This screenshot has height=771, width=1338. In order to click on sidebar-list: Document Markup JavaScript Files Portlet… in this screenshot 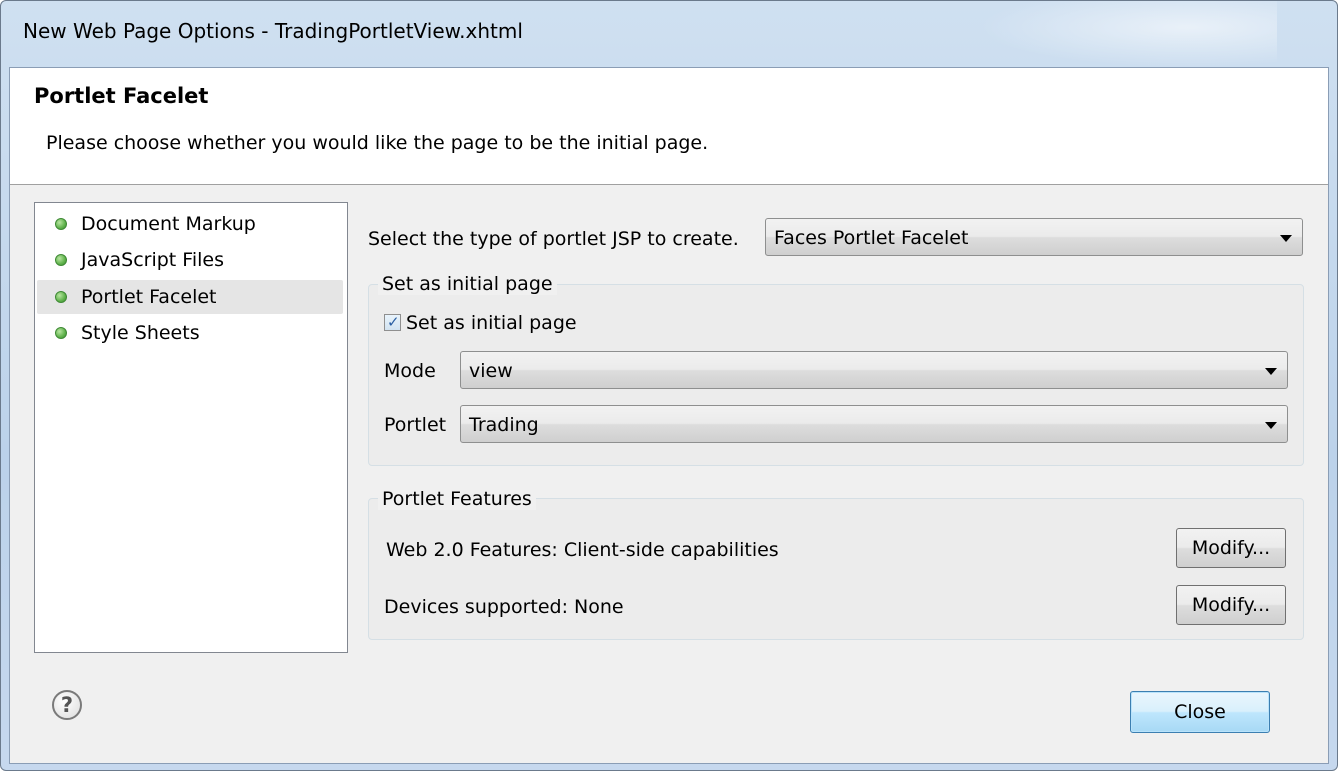, I will do `click(191, 427)`.